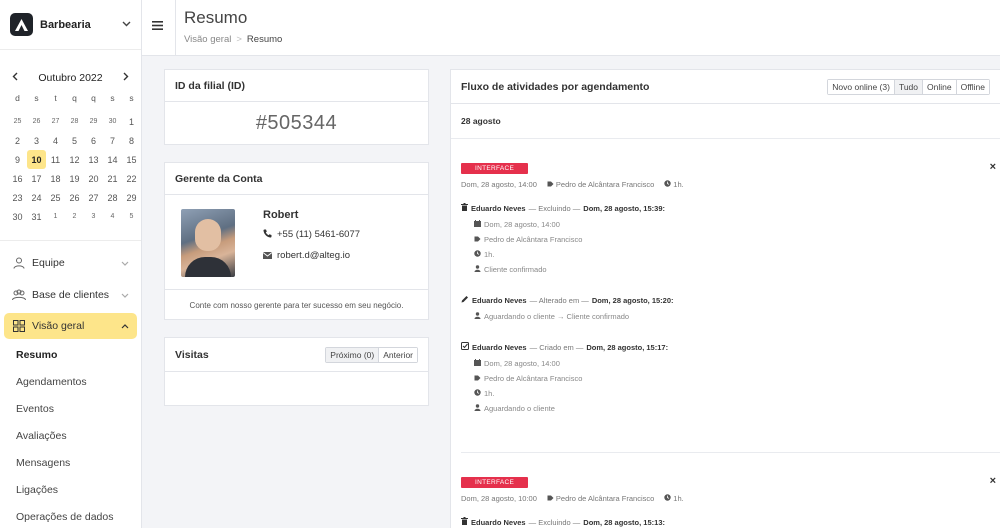  I want to click on calendar-day: 14, so click(112, 159).